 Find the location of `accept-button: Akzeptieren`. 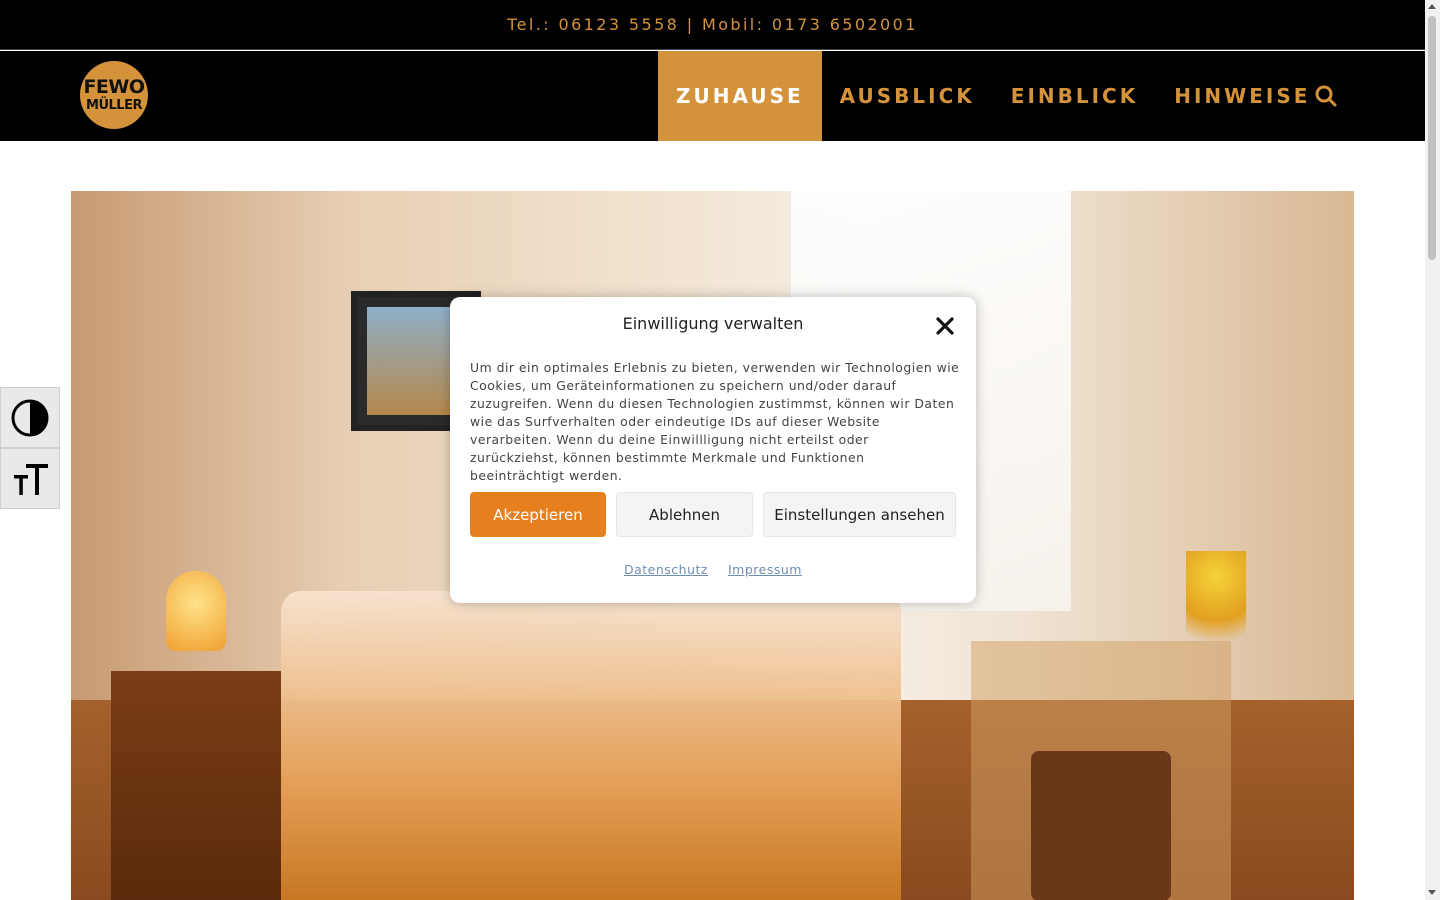

accept-button: Akzeptieren is located at coordinates (538, 514).